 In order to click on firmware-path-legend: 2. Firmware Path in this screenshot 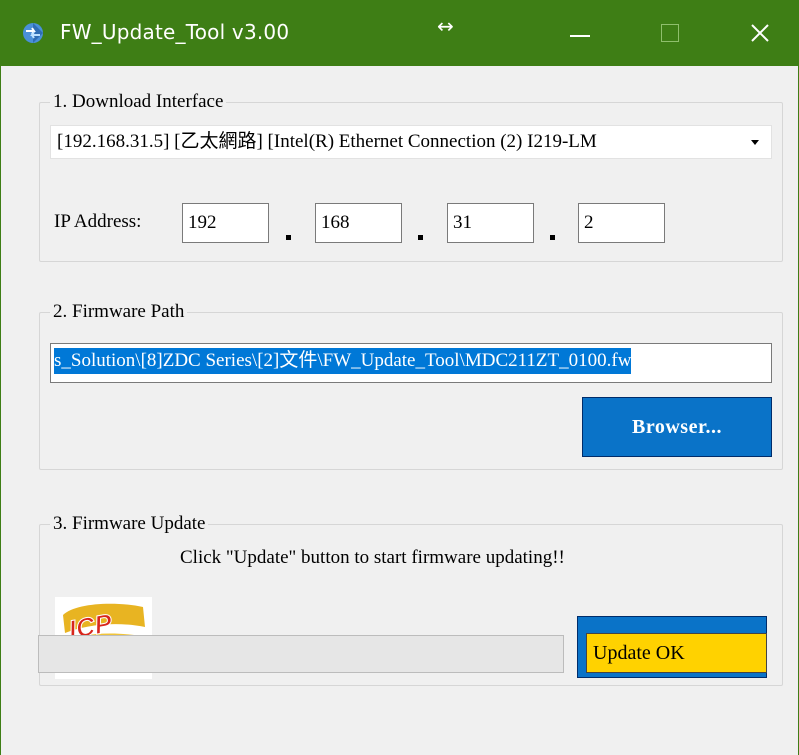, I will do `click(119, 312)`.